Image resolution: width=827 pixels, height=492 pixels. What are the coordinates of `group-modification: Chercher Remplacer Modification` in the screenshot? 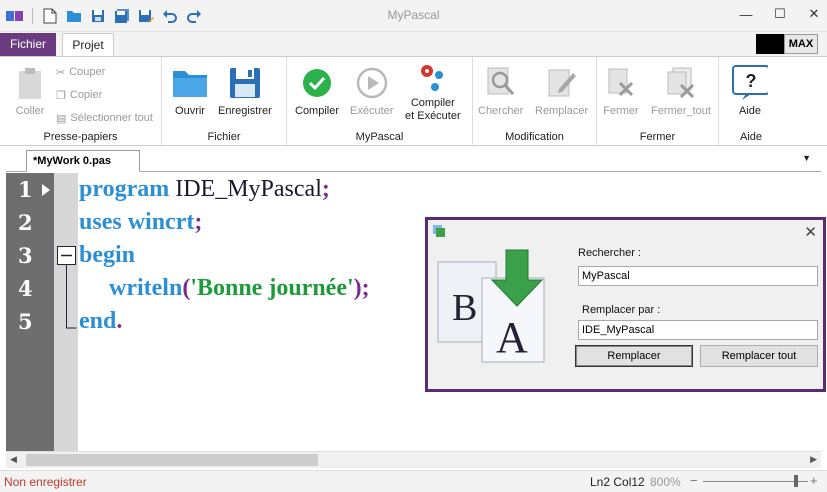 It's located at (535, 101).